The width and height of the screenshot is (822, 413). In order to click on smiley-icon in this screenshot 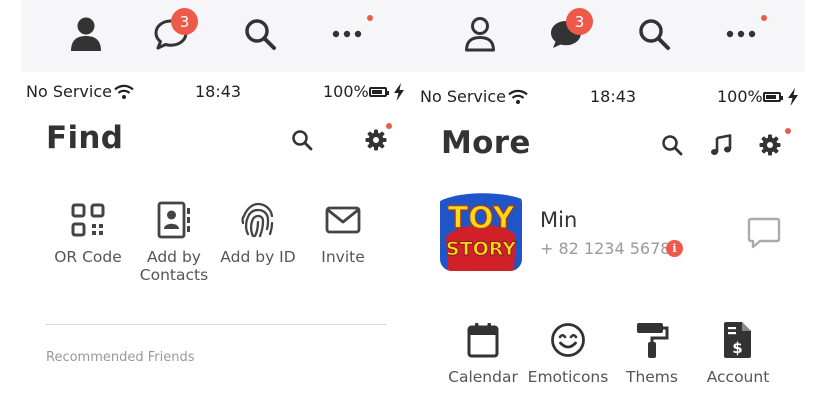, I will do `click(568, 340)`.